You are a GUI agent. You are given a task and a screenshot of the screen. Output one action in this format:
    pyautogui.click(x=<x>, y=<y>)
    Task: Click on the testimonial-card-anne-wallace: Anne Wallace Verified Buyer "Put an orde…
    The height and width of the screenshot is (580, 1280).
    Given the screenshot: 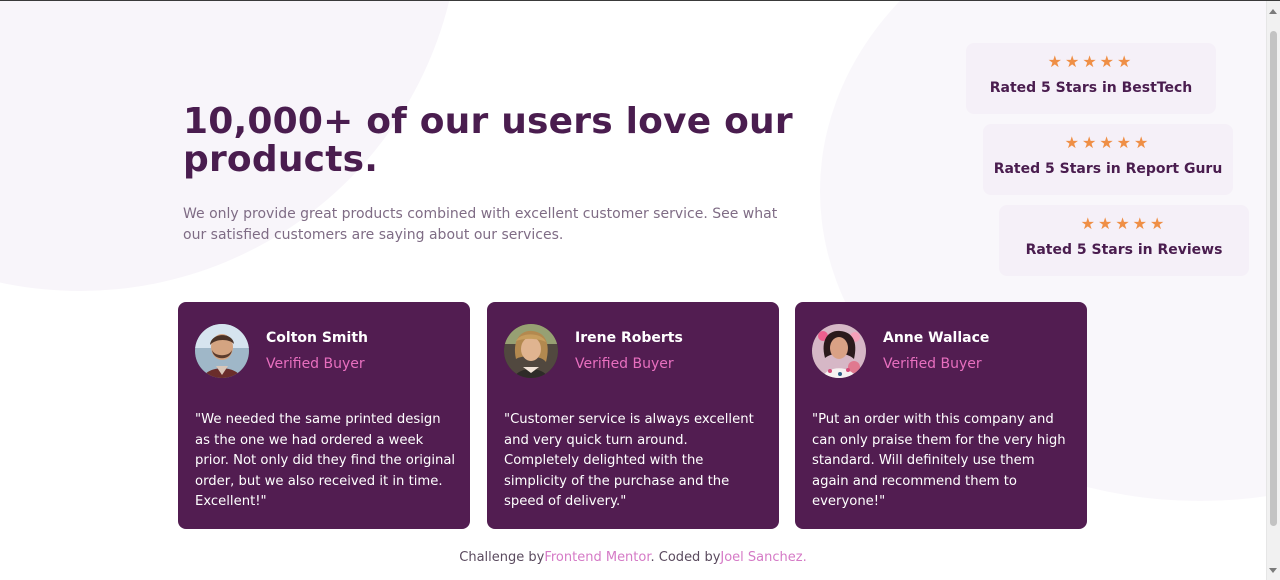 What is the action you would take?
    pyautogui.click(x=941, y=415)
    